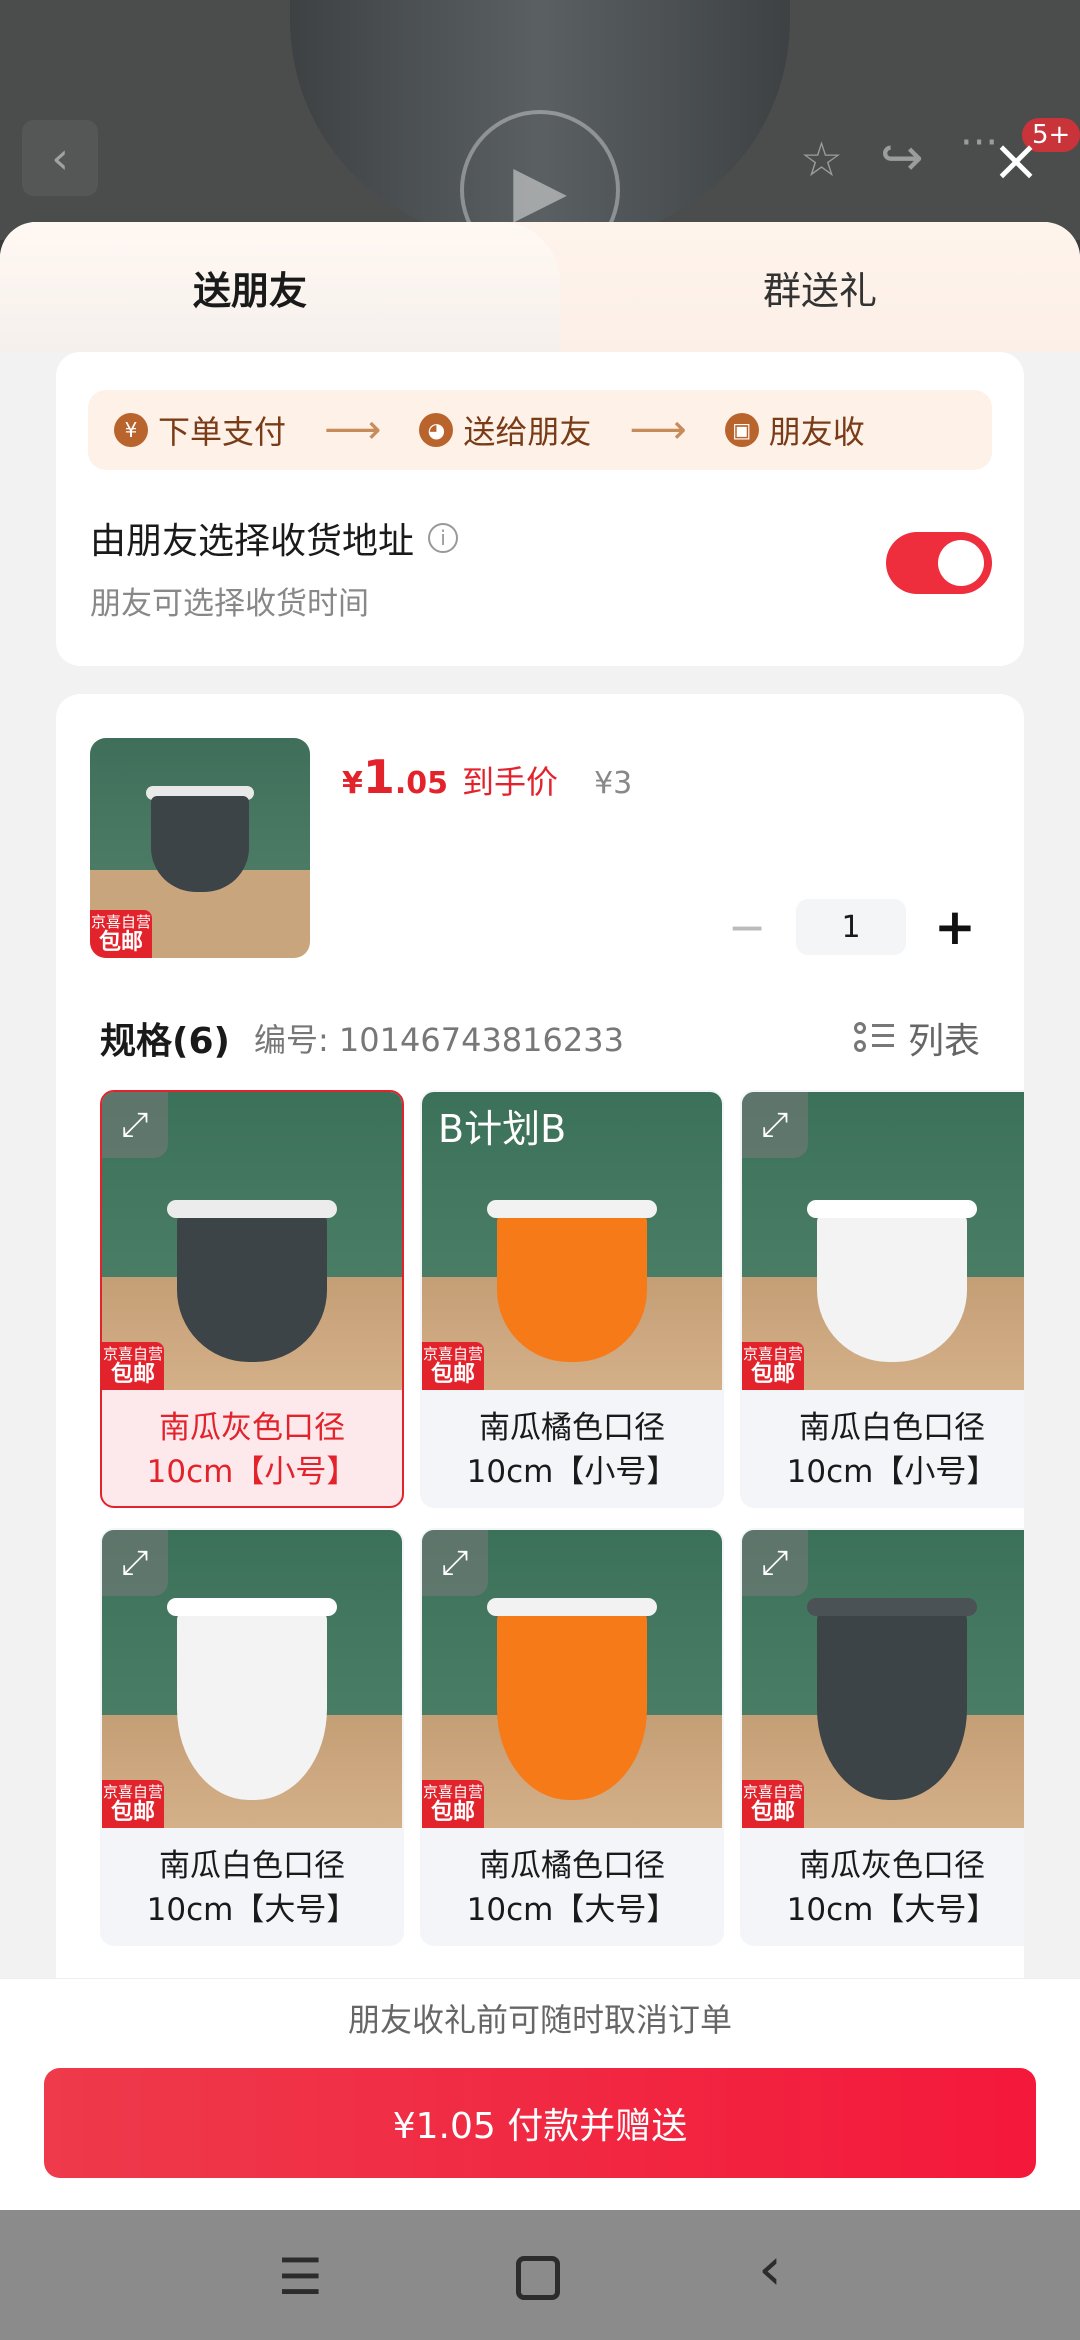 This screenshot has width=1080, height=2340. Describe the element at coordinates (540, 2123) in the screenshot. I see `pay-and-gift-button: ¥1.05 付款并赠送` at that location.